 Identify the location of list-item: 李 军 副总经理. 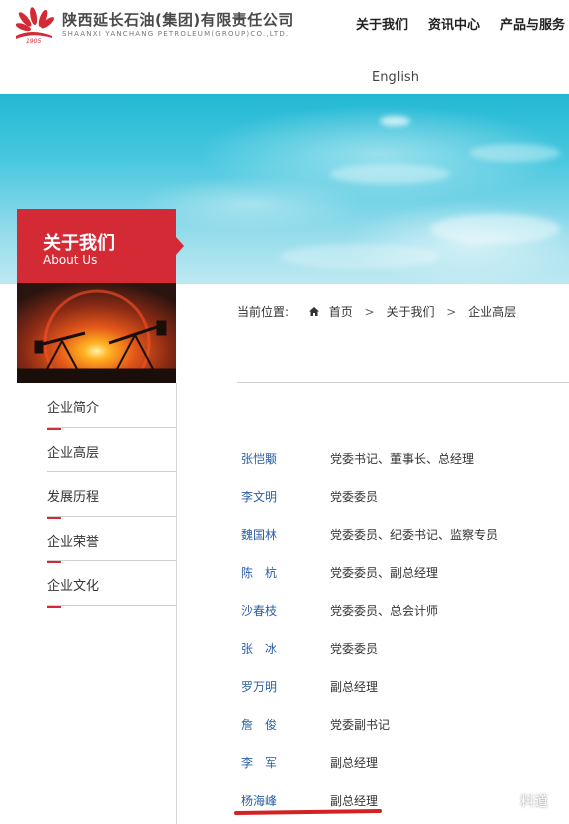
(401, 773).